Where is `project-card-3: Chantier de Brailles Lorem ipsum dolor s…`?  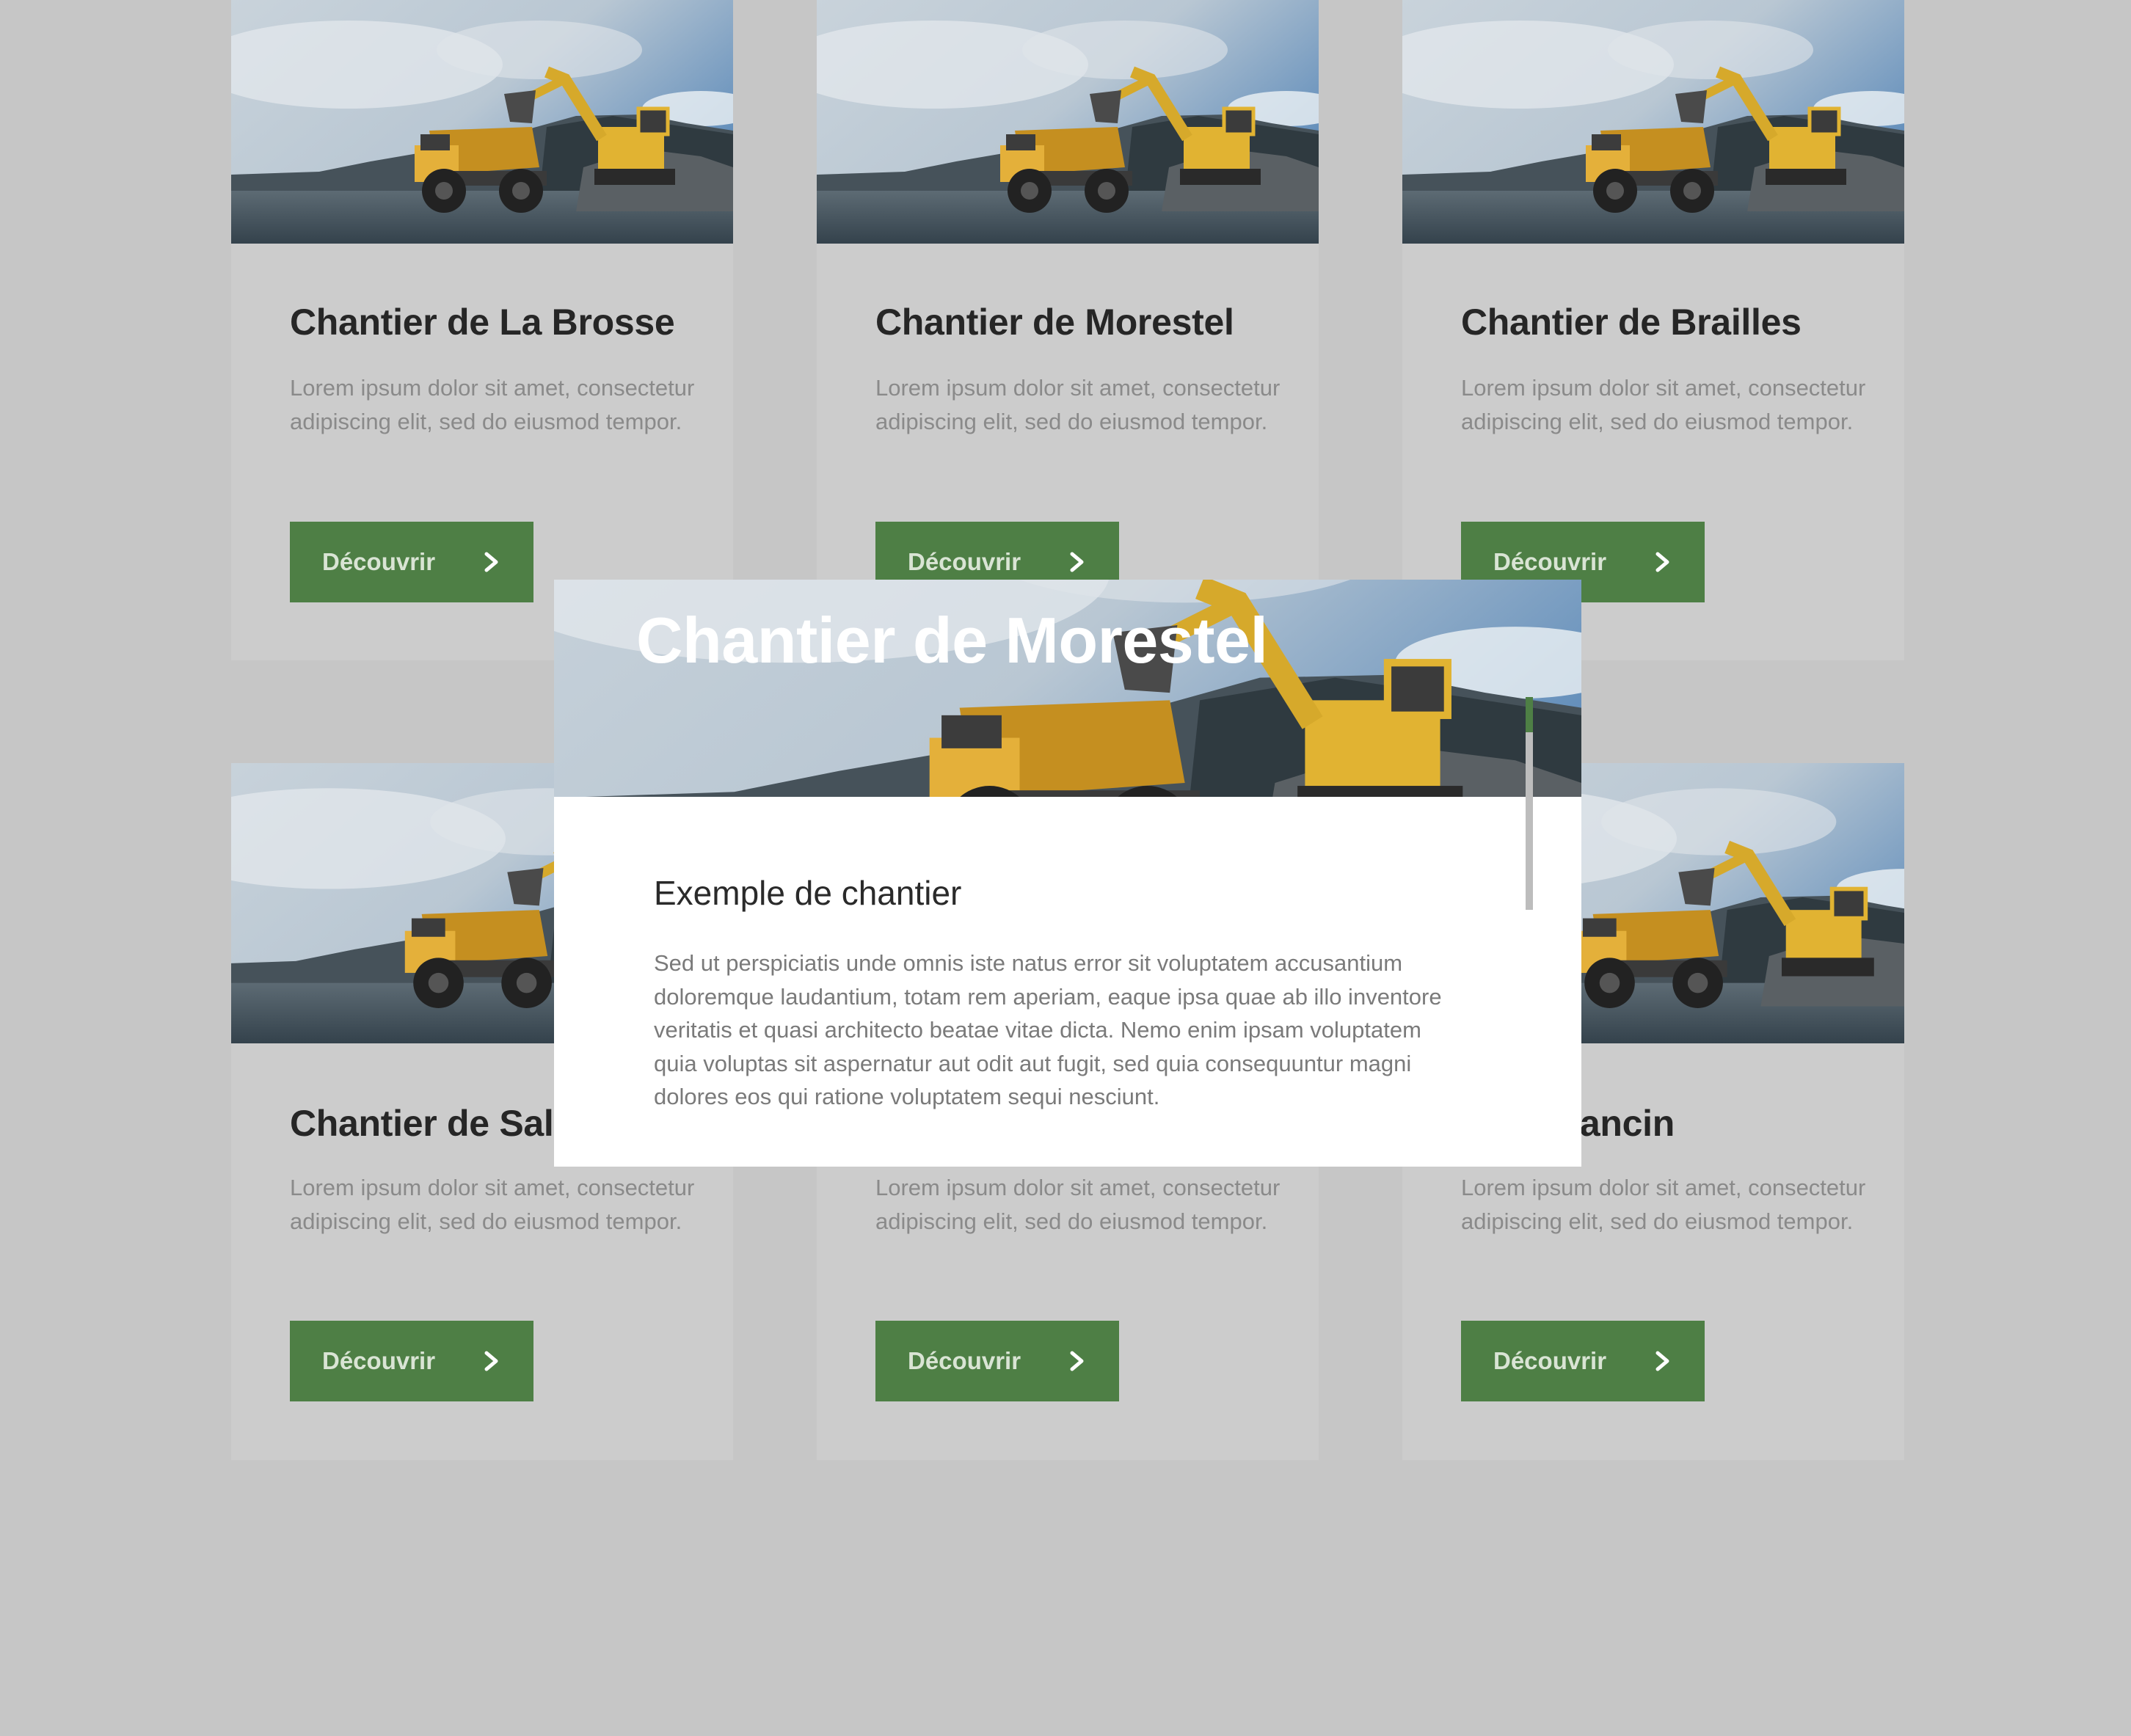 project-card-3: Chantier de Brailles Lorem ipsum dolor s… is located at coordinates (1653, 330).